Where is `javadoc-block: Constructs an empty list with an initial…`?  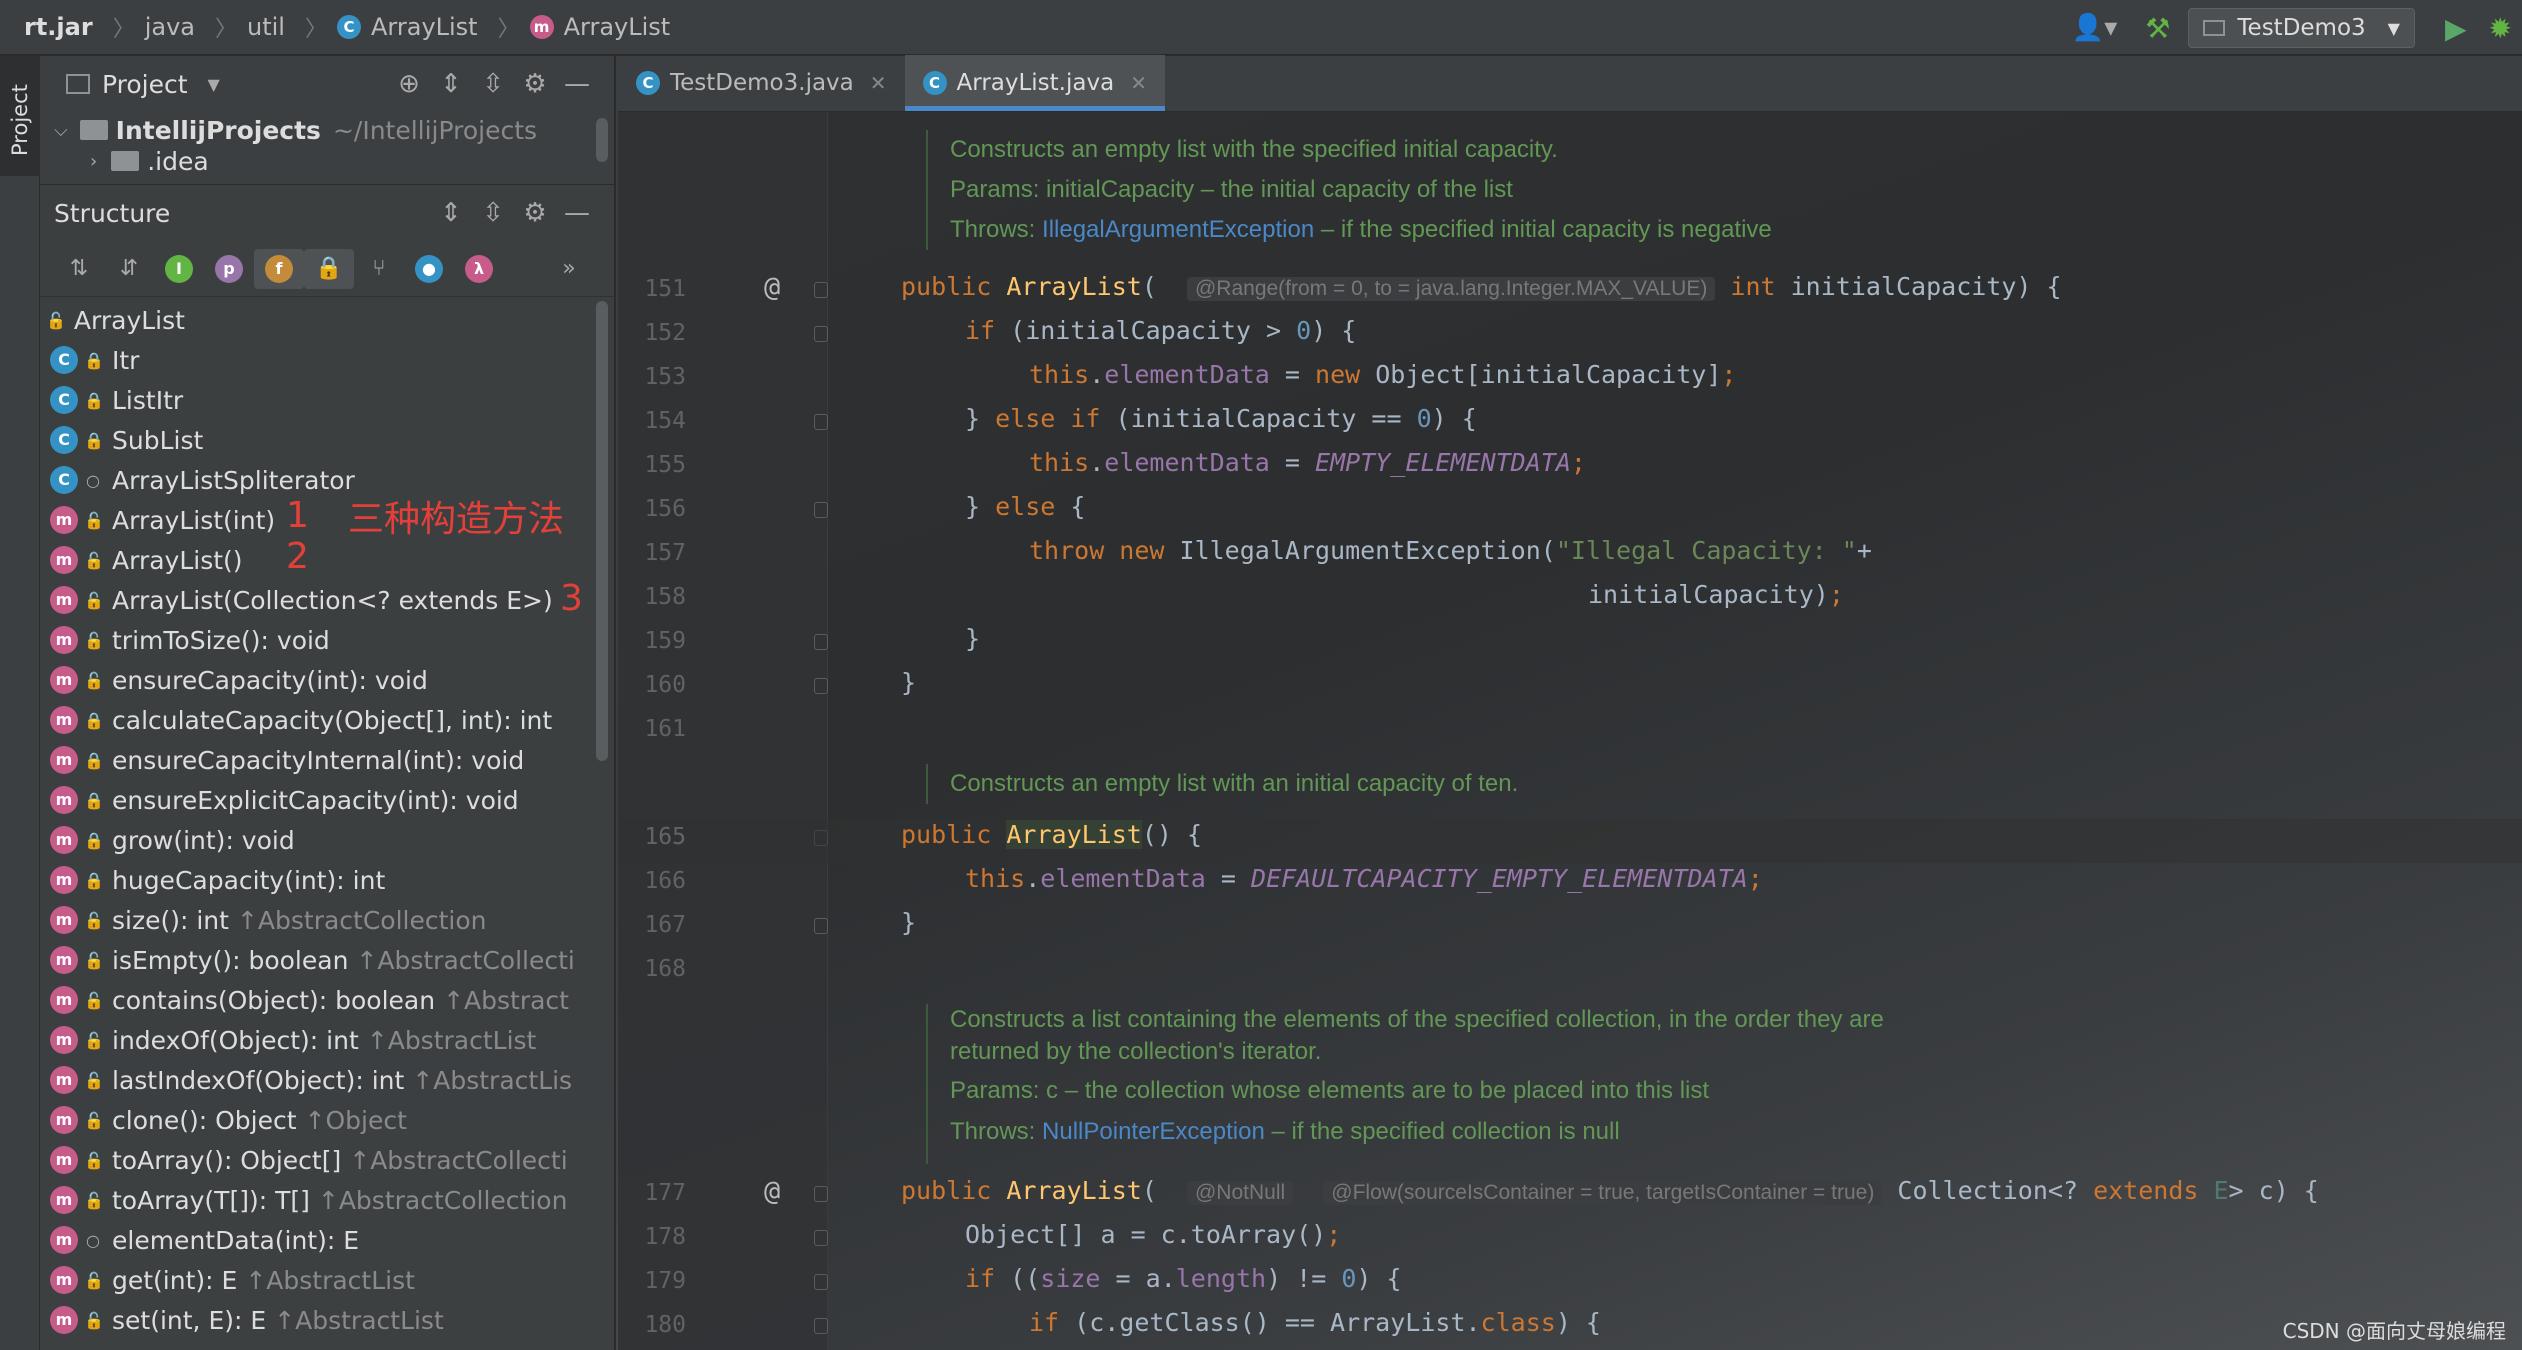
javadoc-block: Constructs an empty list with an initial… is located at coordinates (1222, 784).